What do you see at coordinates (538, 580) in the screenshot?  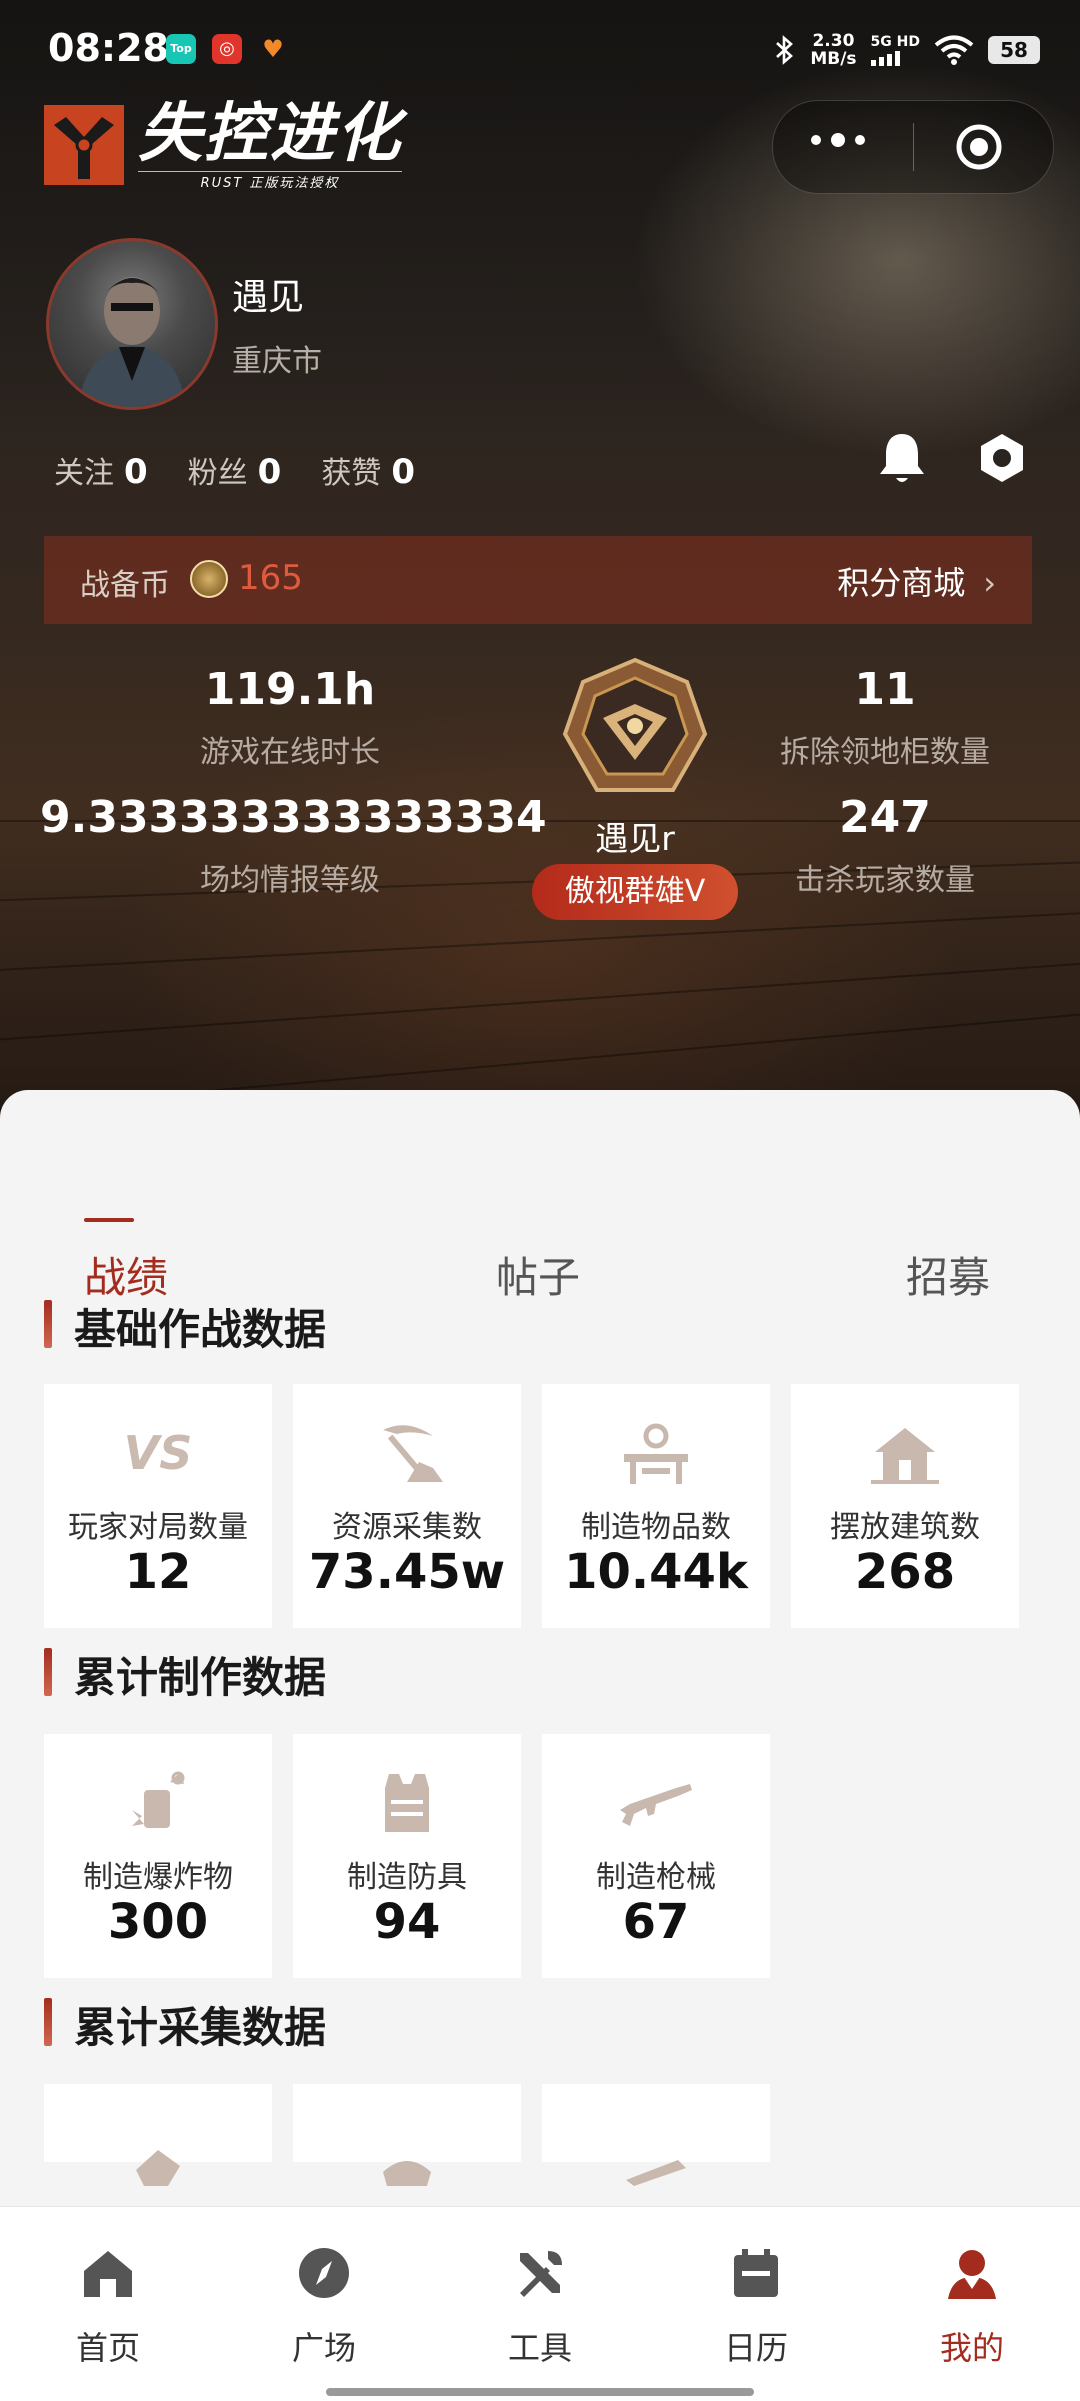 I see `battle-coin-bar: 战备币 165 积分商城 ›` at bounding box center [538, 580].